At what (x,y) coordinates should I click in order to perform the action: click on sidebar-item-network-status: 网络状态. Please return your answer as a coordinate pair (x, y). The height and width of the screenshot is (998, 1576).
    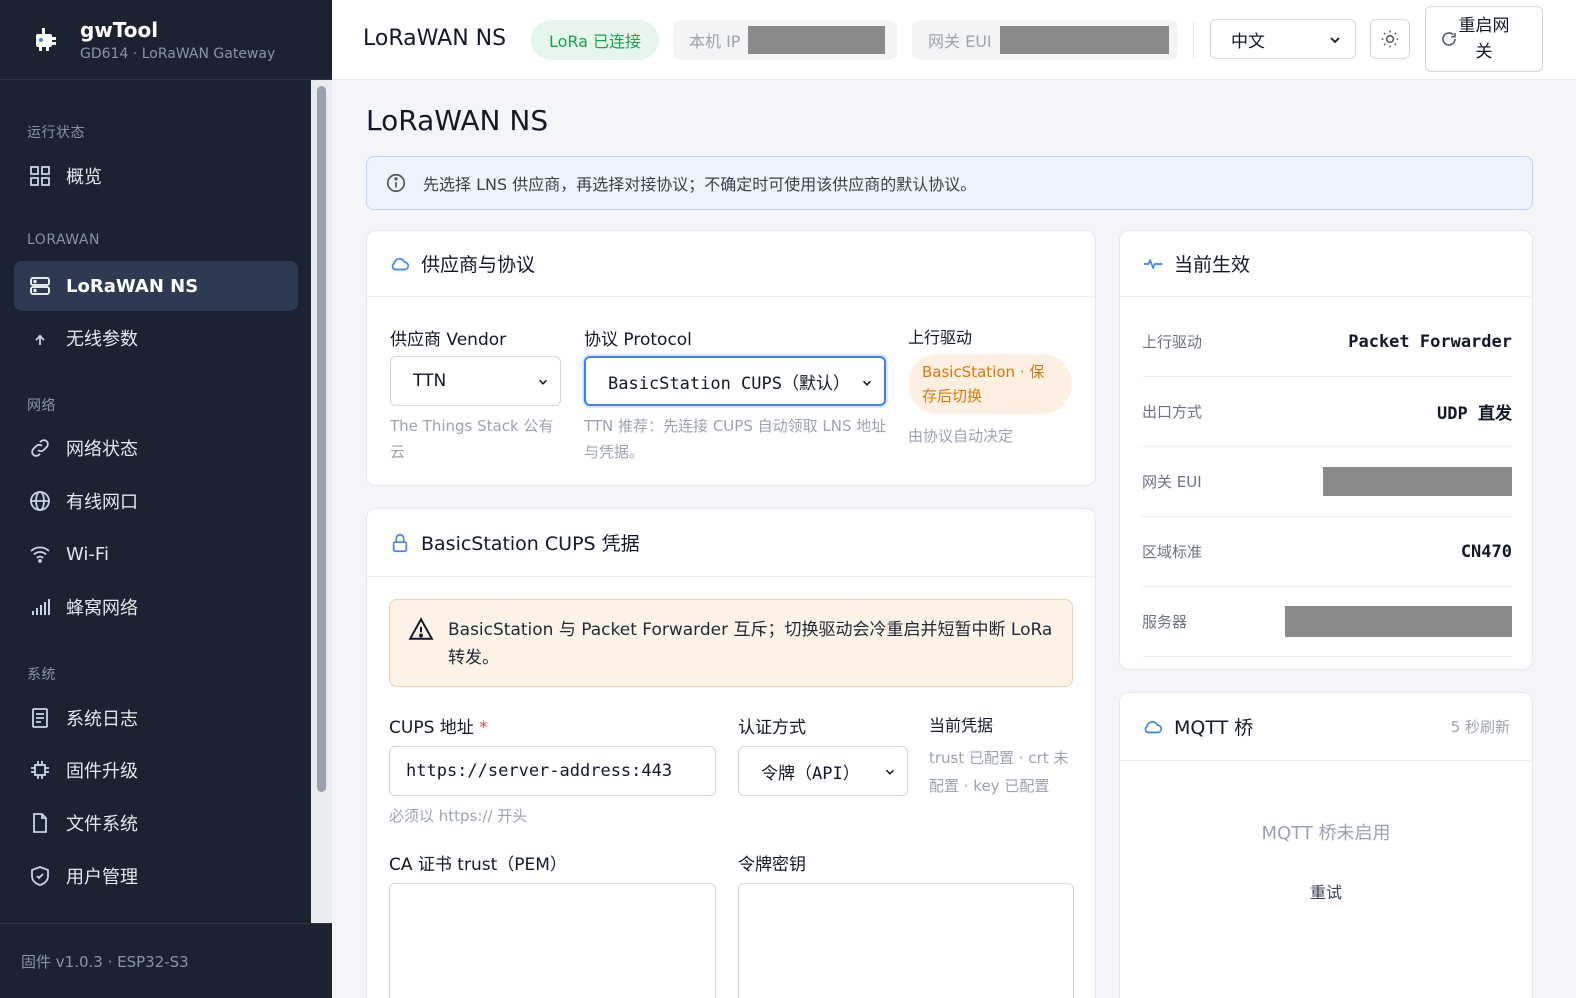
    Looking at the image, I should click on (156, 448).